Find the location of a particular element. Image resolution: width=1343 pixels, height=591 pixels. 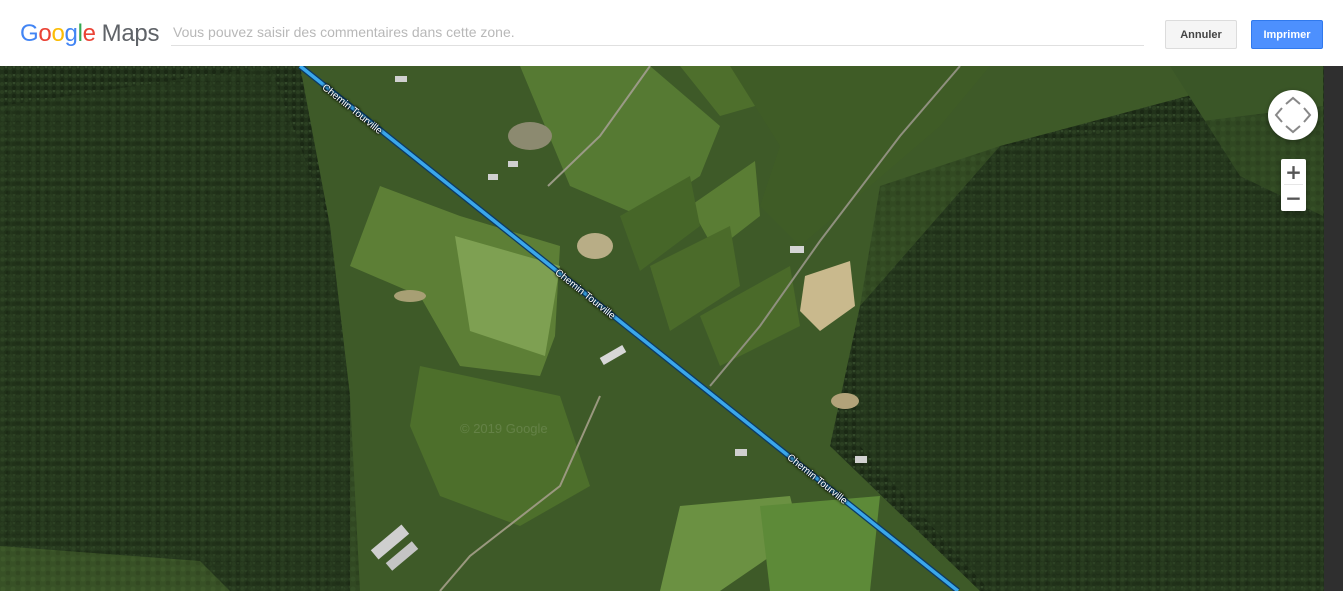

cancel-button: Annuler is located at coordinates (1201, 34).